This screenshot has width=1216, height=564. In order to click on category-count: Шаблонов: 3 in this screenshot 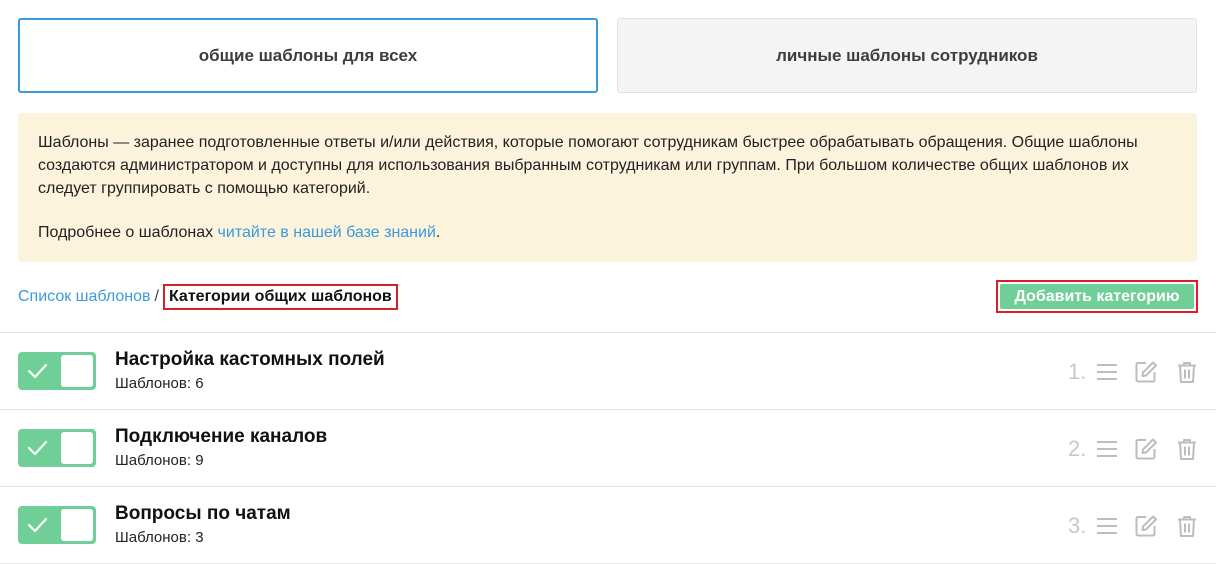, I will do `click(159, 537)`.